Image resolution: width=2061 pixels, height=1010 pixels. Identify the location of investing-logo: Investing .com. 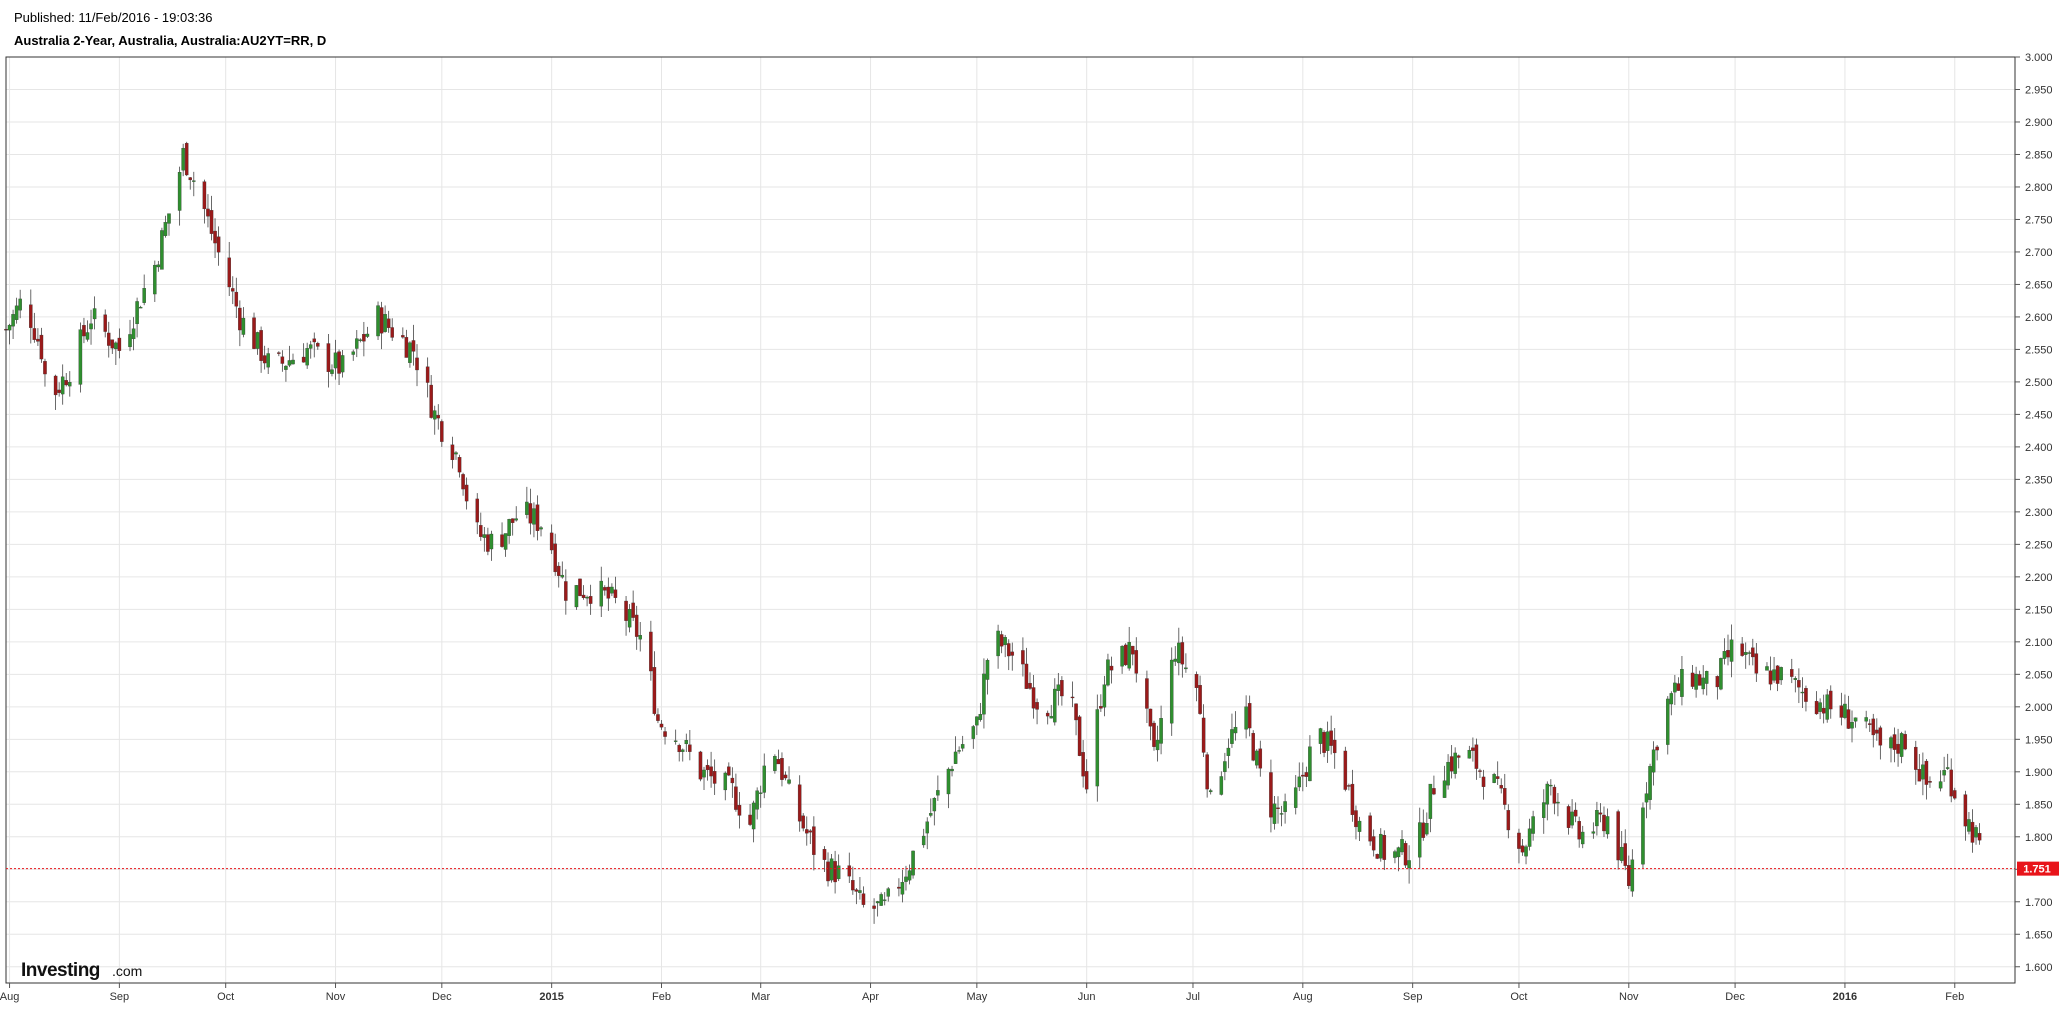
(81, 970).